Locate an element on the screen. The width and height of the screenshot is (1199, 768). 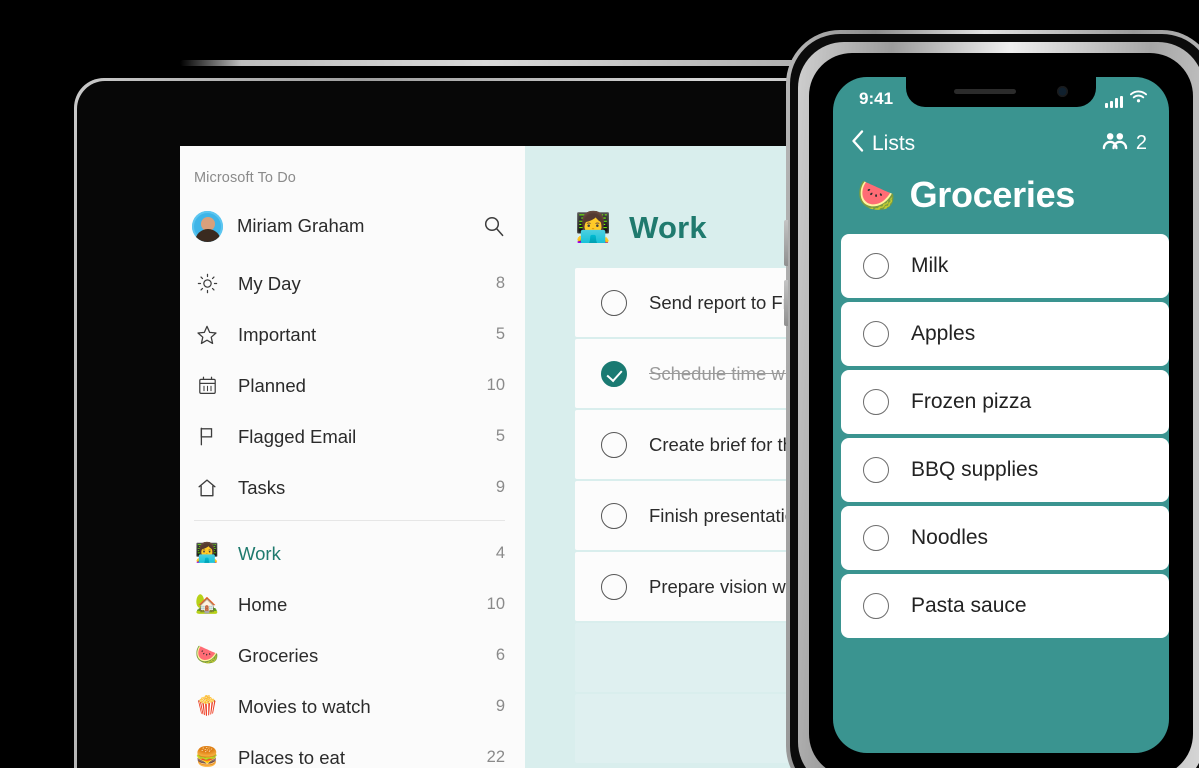
share-list-button: 2 is located at coordinates (1124, 143).